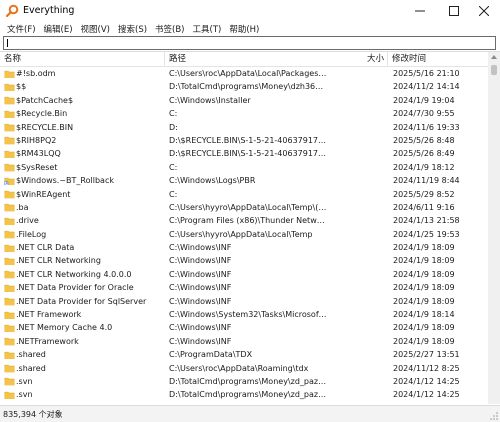 This screenshot has height=422, width=500. What do you see at coordinates (249, 43) in the screenshot?
I see `search-input` at bounding box center [249, 43].